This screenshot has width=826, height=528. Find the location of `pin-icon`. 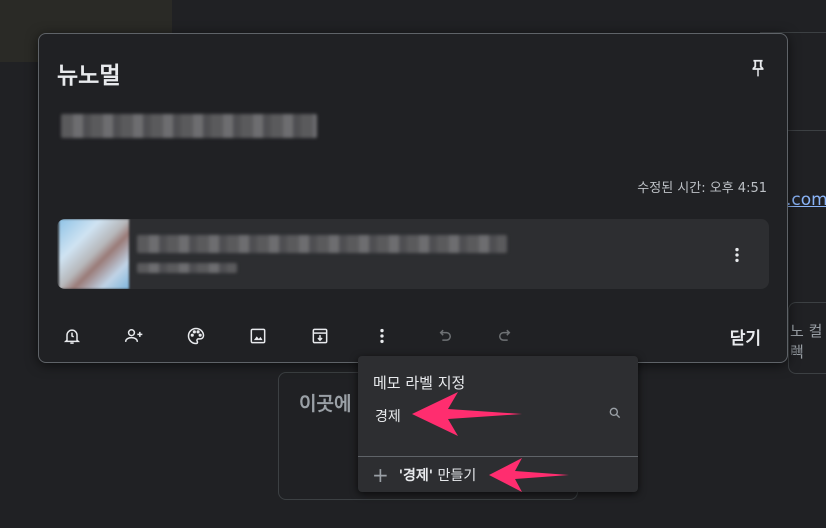

pin-icon is located at coordinates (758, 68).